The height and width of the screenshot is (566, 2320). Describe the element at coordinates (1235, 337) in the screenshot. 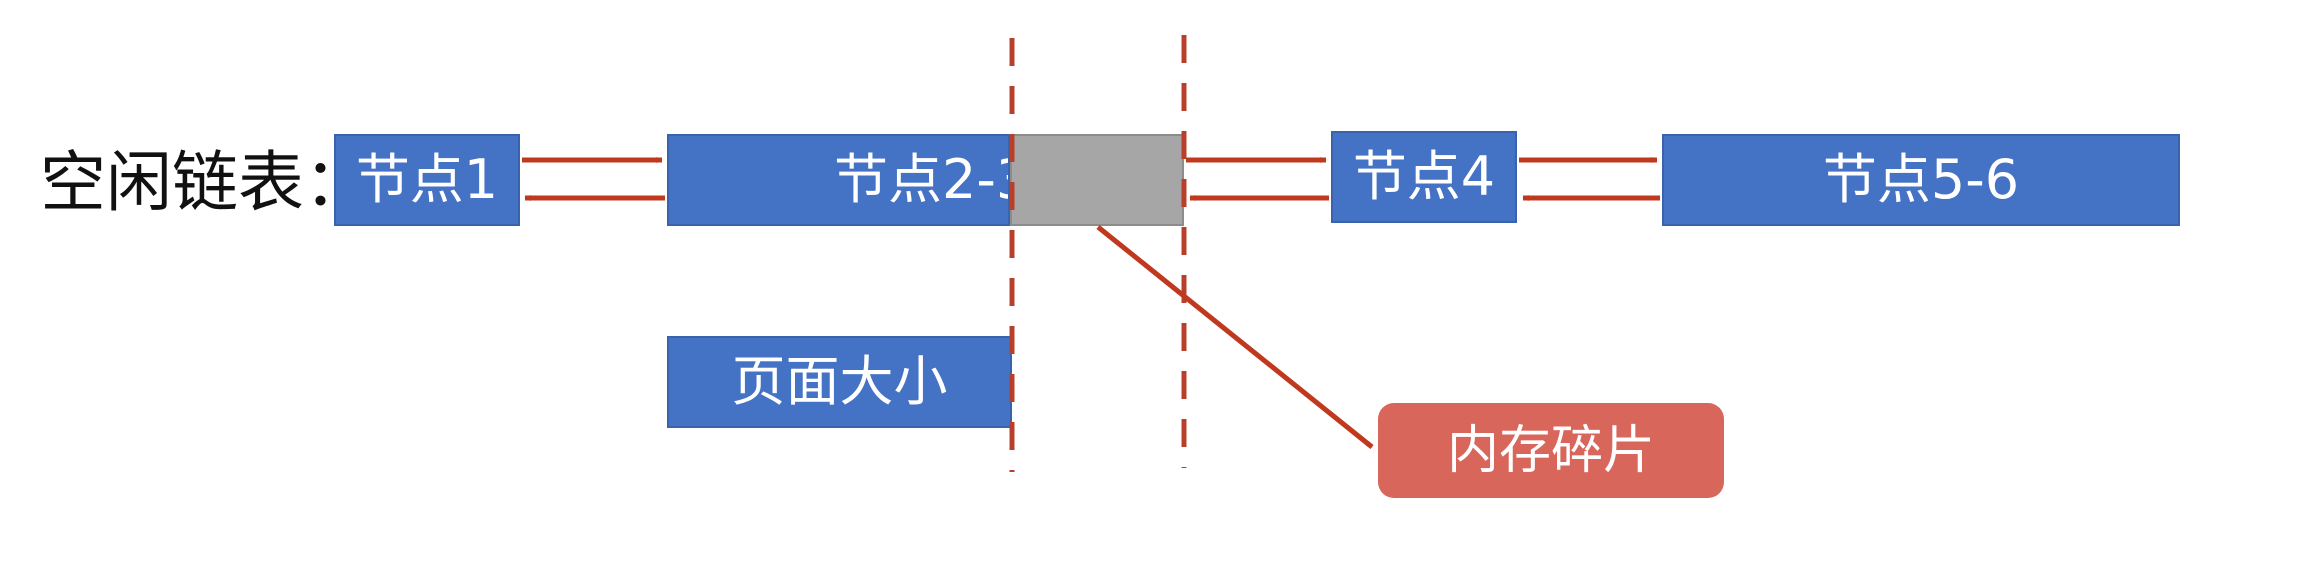

I see `arrow-fragment-to-callout` at that location.